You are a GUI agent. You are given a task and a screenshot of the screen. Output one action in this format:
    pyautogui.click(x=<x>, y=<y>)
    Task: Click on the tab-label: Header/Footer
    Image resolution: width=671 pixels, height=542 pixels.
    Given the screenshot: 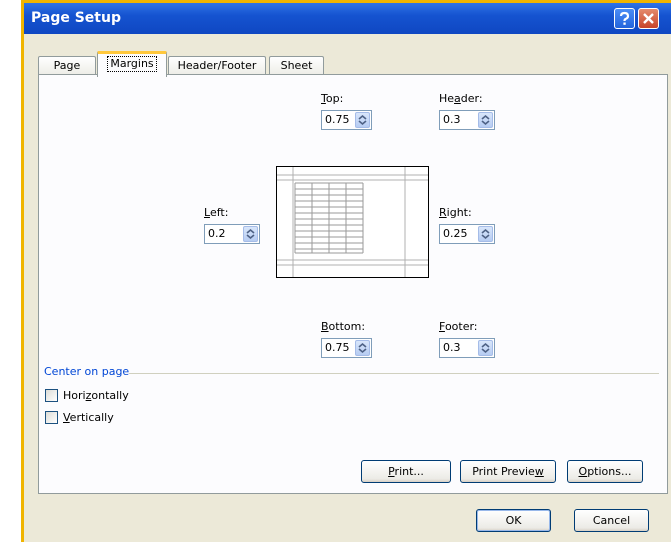 What is the action you would take?
    pyautogui.click(x=217, y=65)
    